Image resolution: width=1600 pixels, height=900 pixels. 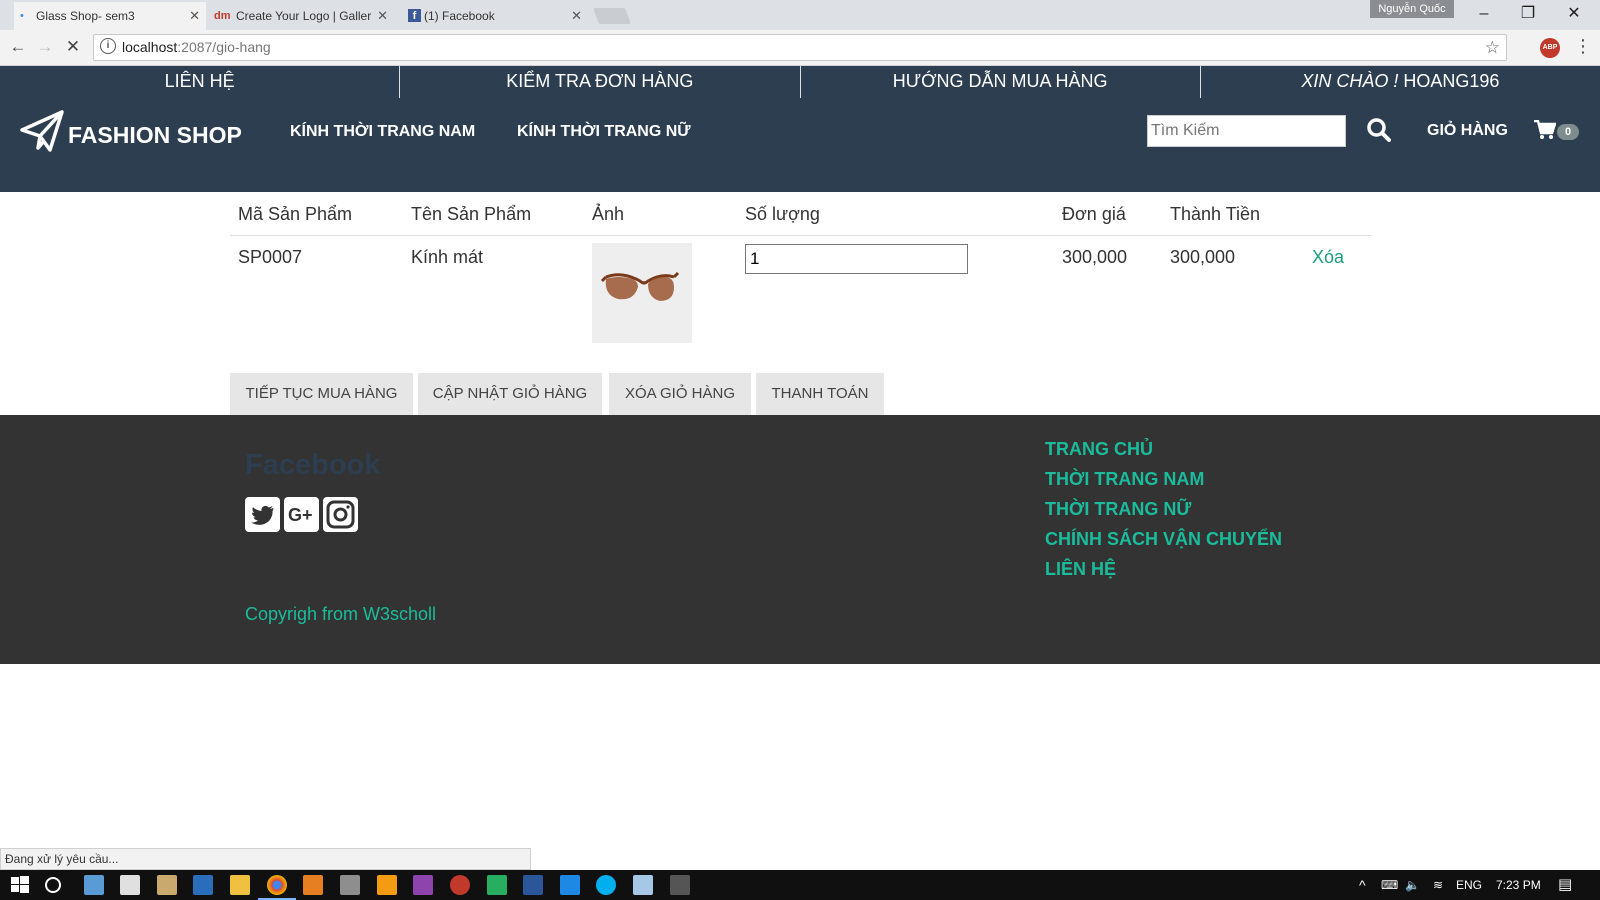 I want to click on dm-icon: dm, so click(x=222, y=16).